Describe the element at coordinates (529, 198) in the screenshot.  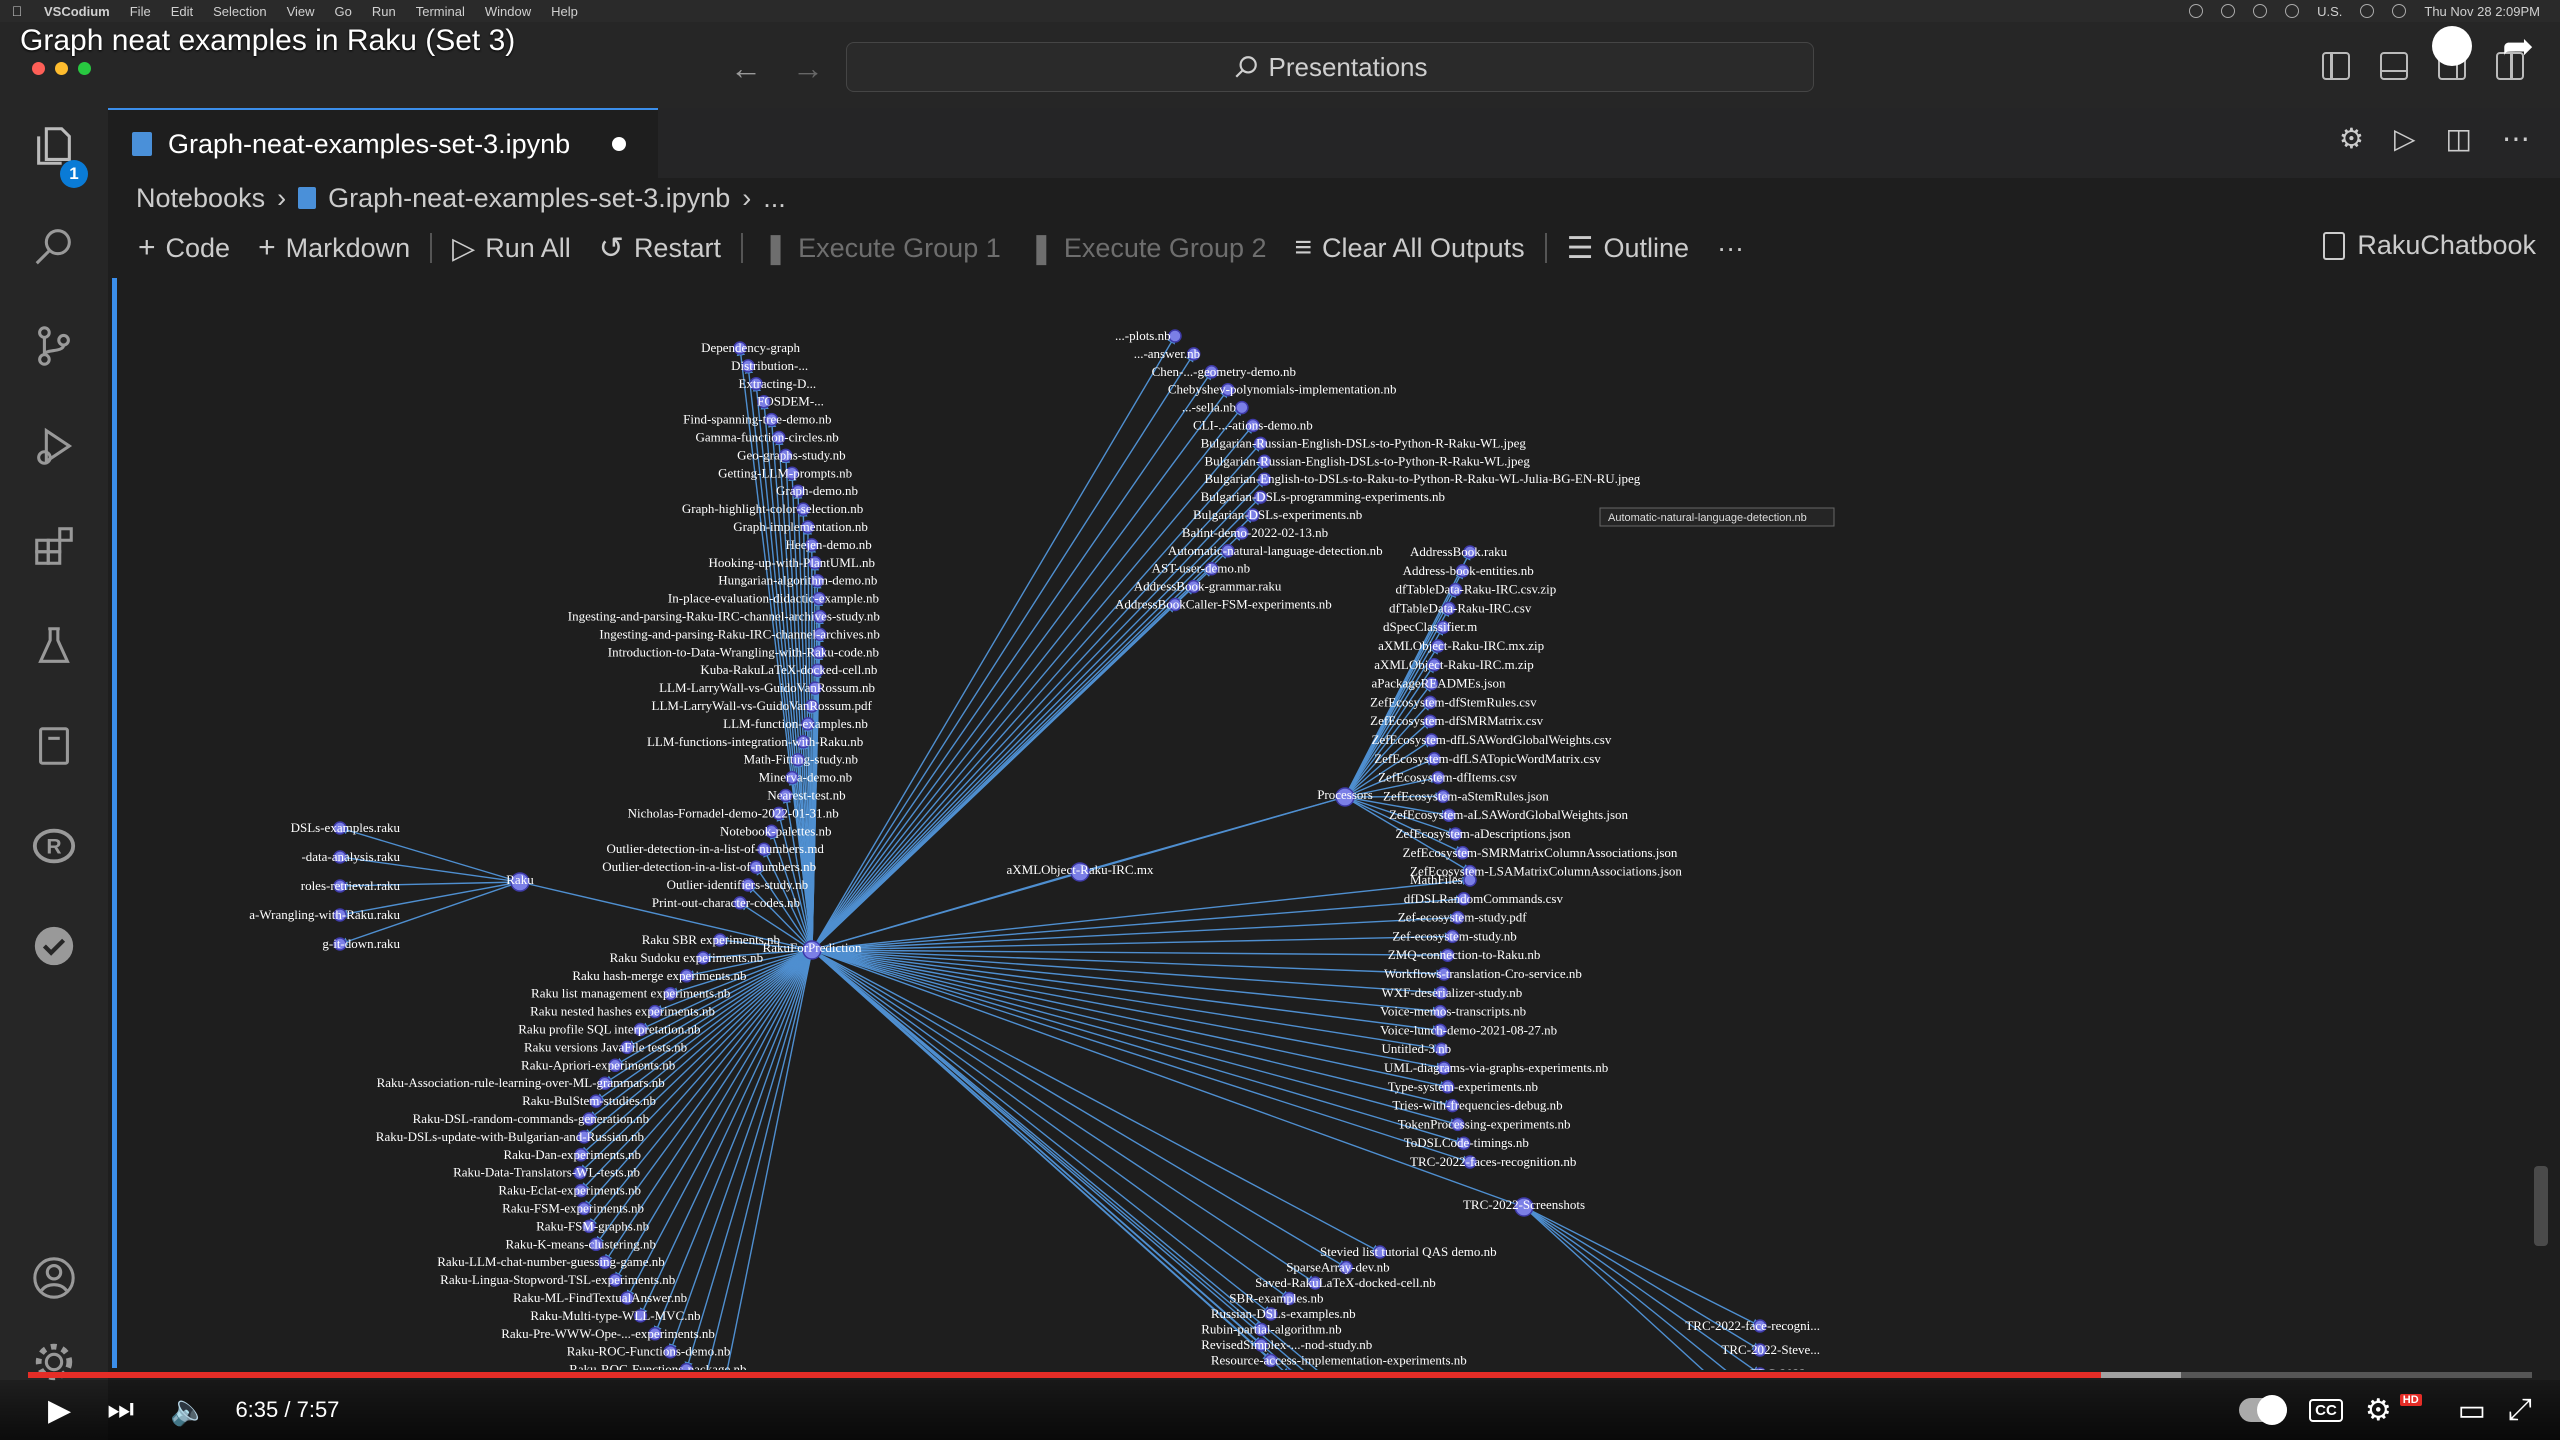
I see `breadcrumb-file: Graph-neat-examples-set-3.ipynb` at that location.